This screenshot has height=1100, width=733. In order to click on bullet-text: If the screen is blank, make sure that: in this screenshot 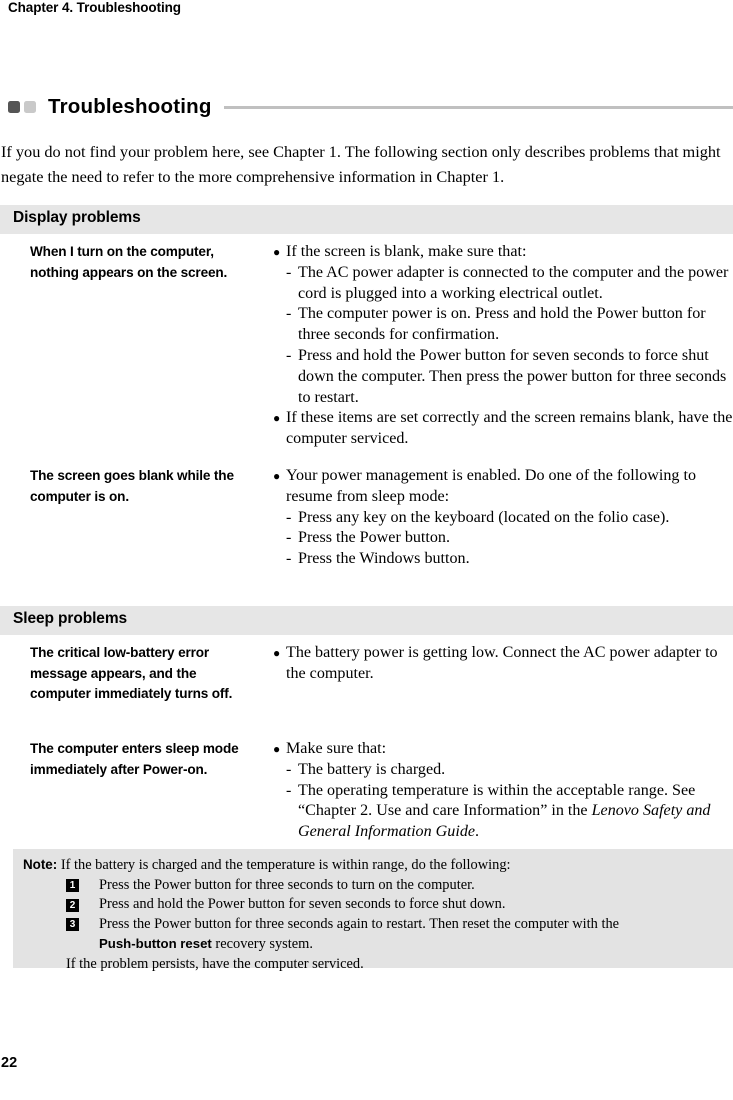, I will do `click(406, 251)`.